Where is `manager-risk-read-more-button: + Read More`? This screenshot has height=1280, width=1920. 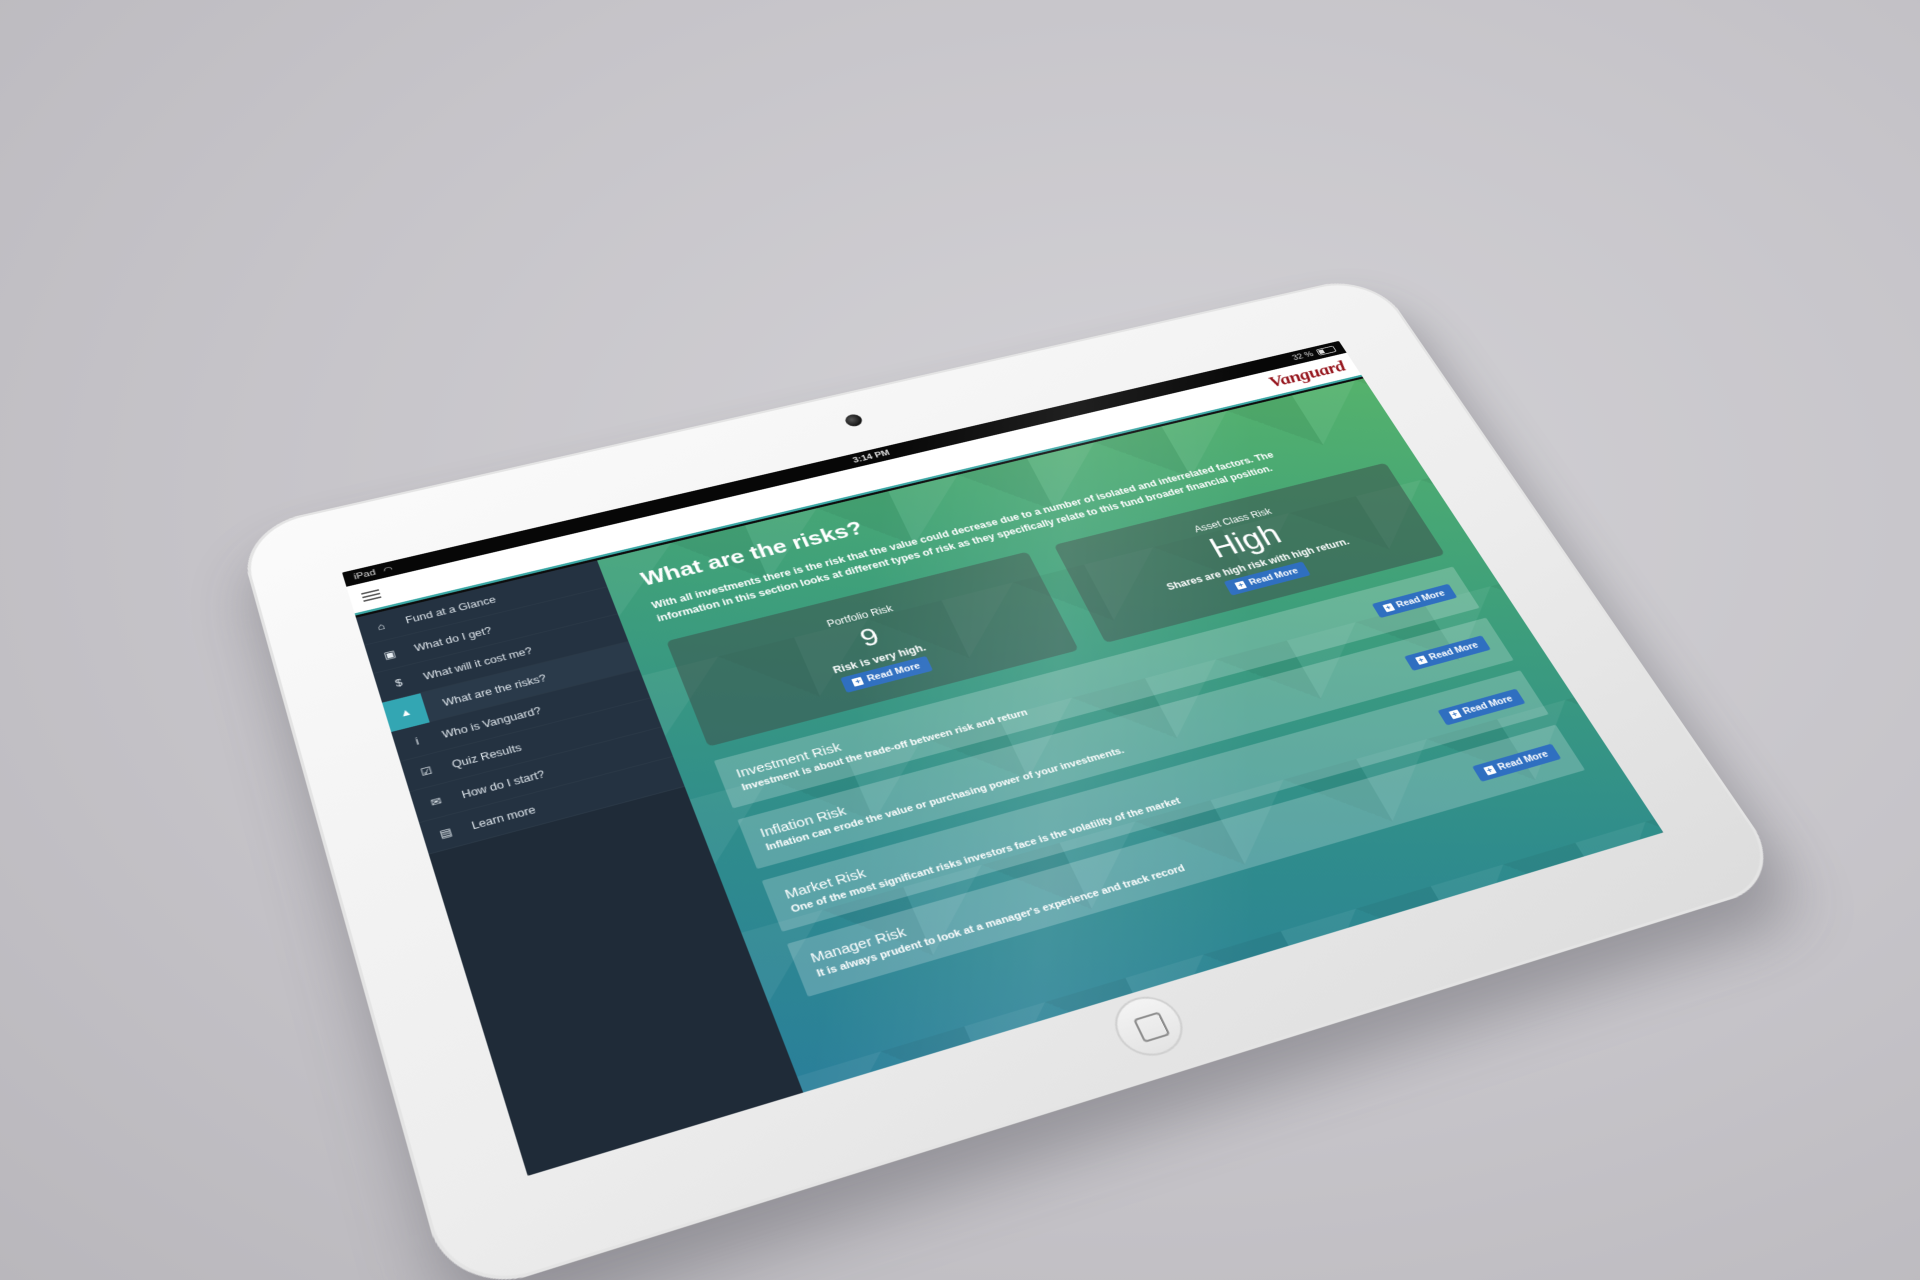
manager-risk-read-more-button: + Read More is located at coordinates (1516, 763).